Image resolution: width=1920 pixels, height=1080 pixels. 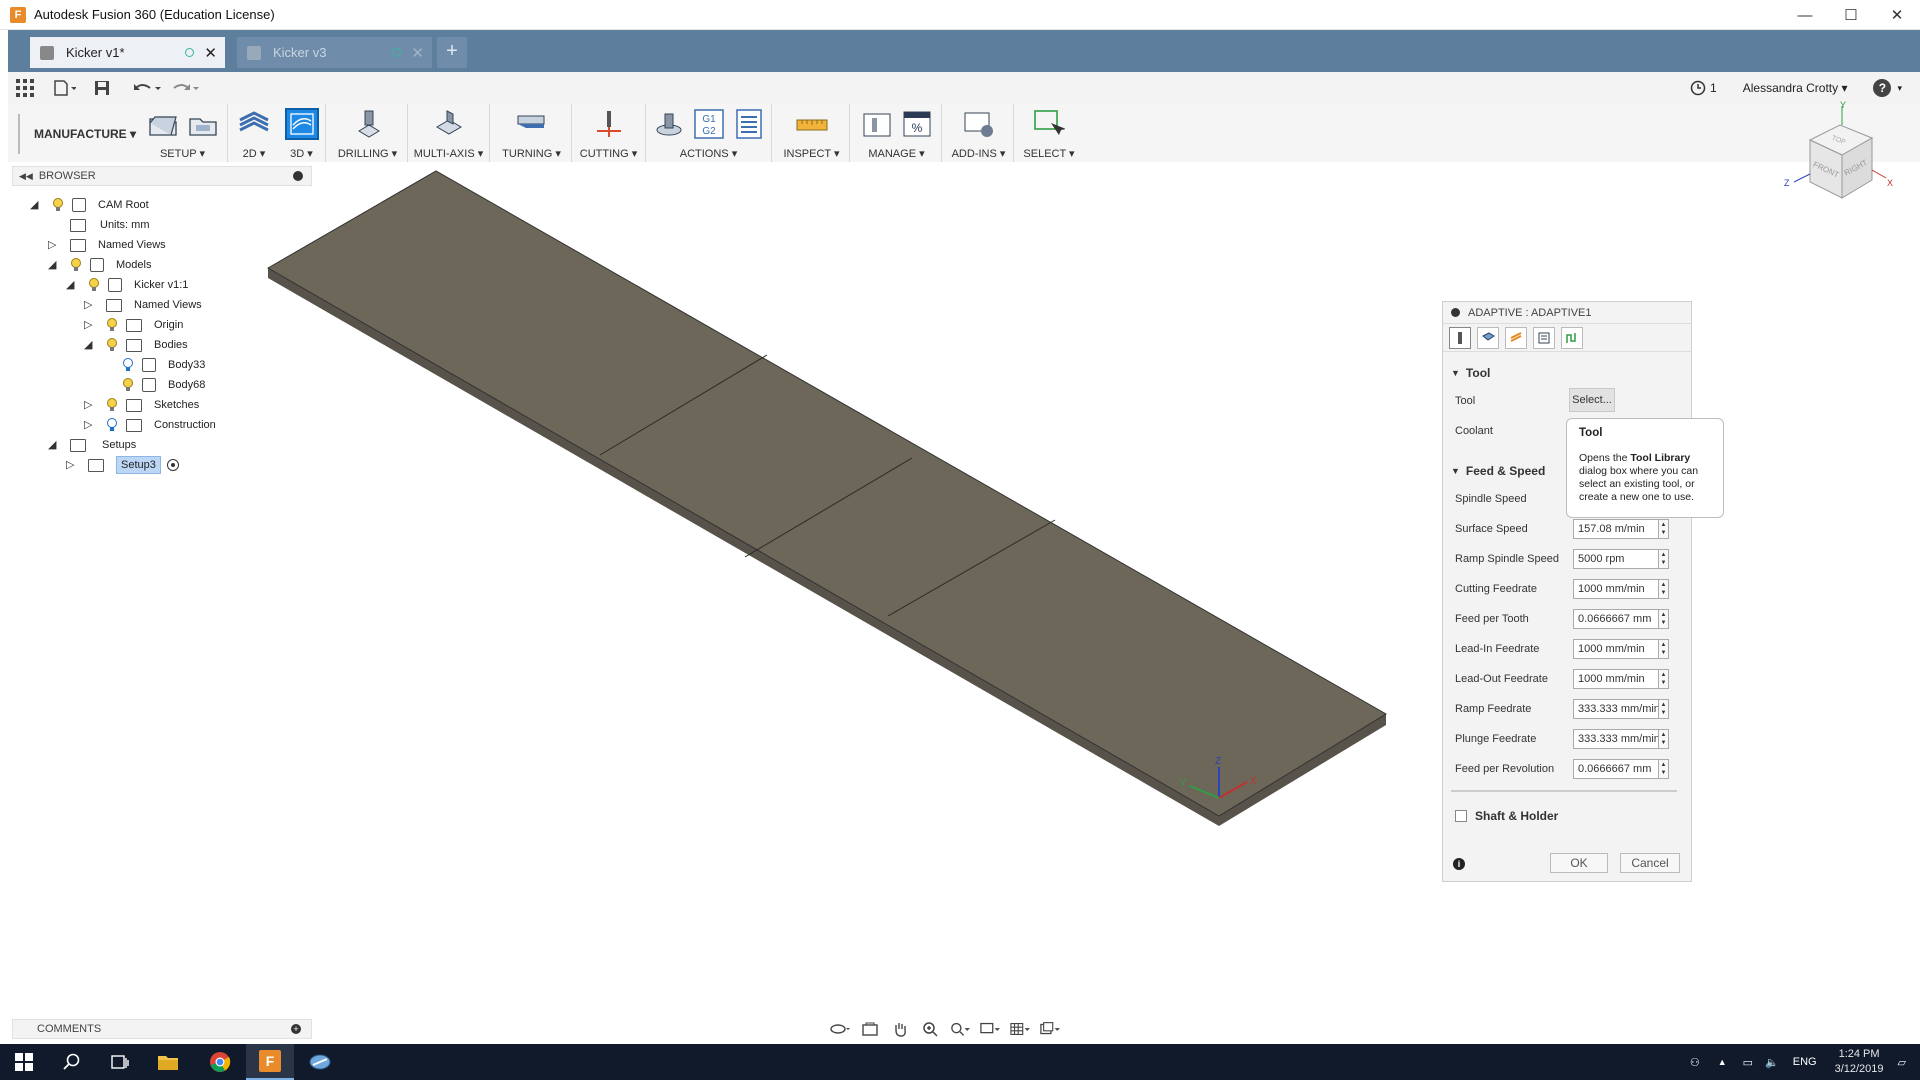 I want to click on 3d-adaptive-icon, so click(x=301, y=124).